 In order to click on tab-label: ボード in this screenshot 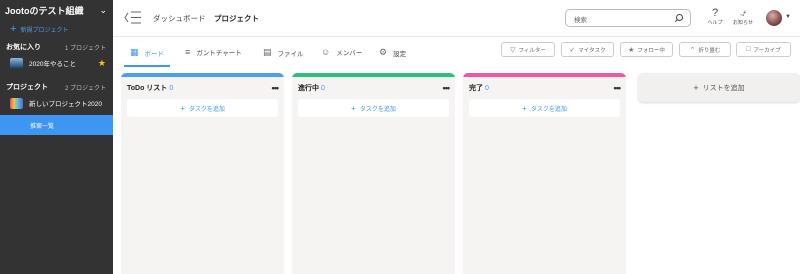, I will do `click(154, 54)`.